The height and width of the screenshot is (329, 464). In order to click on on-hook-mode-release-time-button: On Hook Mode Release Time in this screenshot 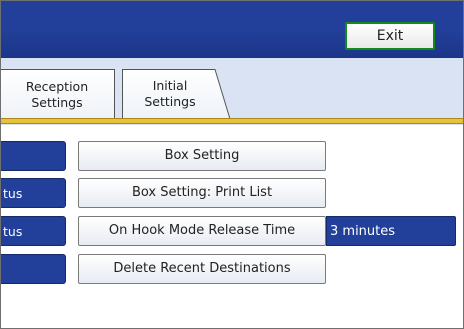, I will do `click(202, 231)`.